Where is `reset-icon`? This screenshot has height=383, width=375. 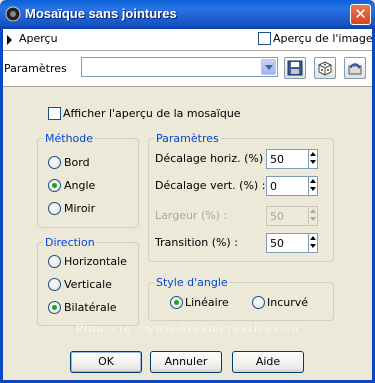
reset-icon is located at coordinates (355, 69).